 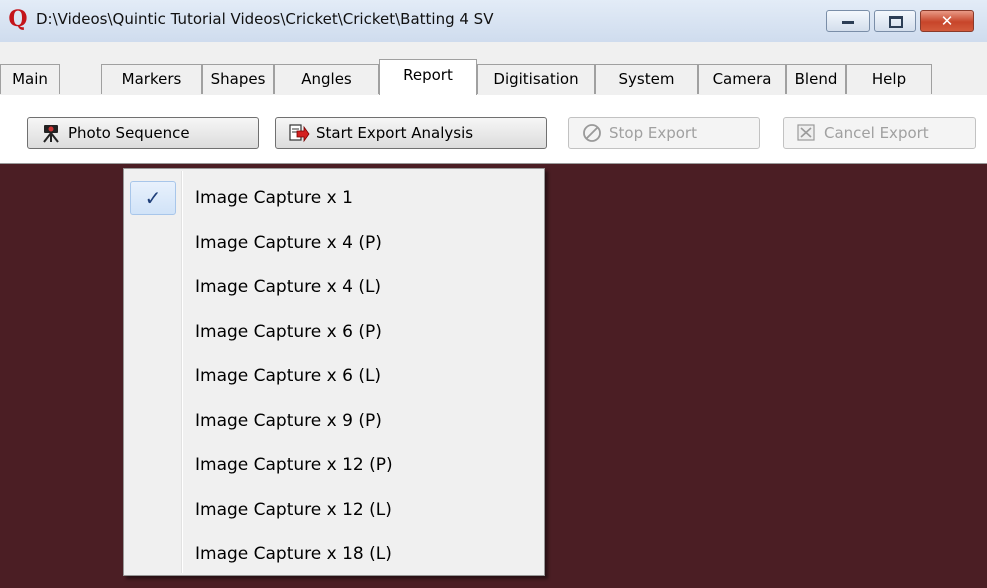 I want to click on menu-item-image-capture-x4-p: Image Capture x 4 (P), so click(x=334, y=243).